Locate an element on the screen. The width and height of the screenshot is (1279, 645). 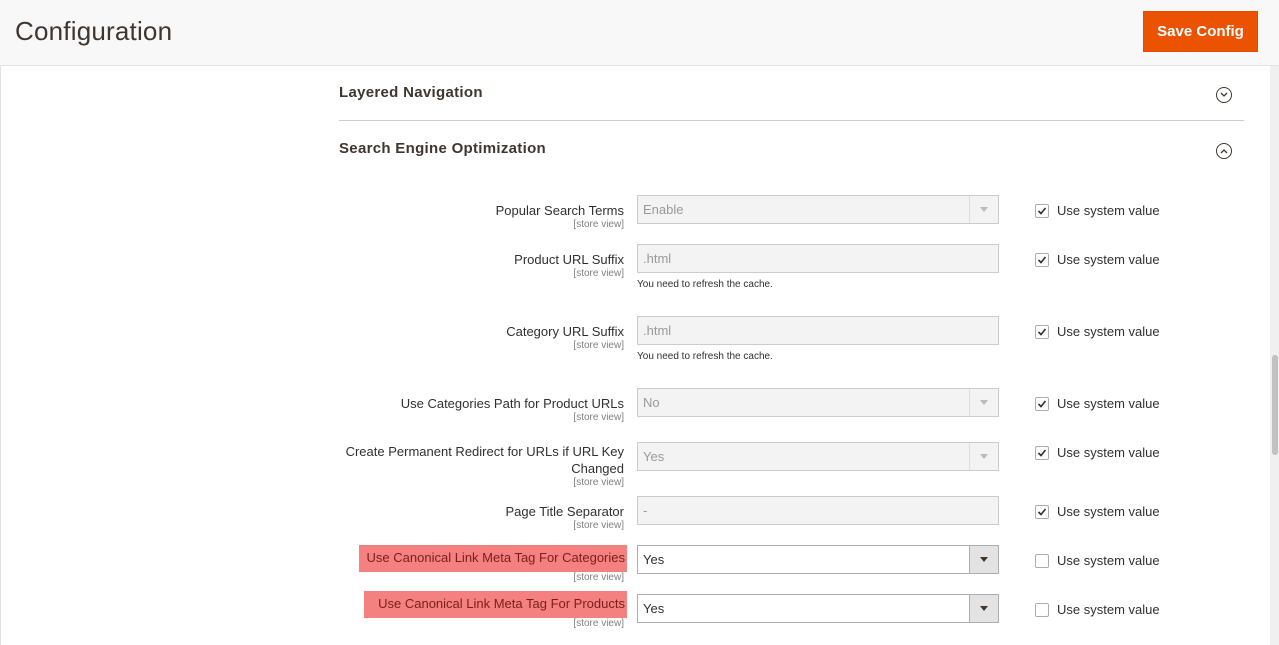
page-header: Configuration Save Config is located at coordinates (639, 33).